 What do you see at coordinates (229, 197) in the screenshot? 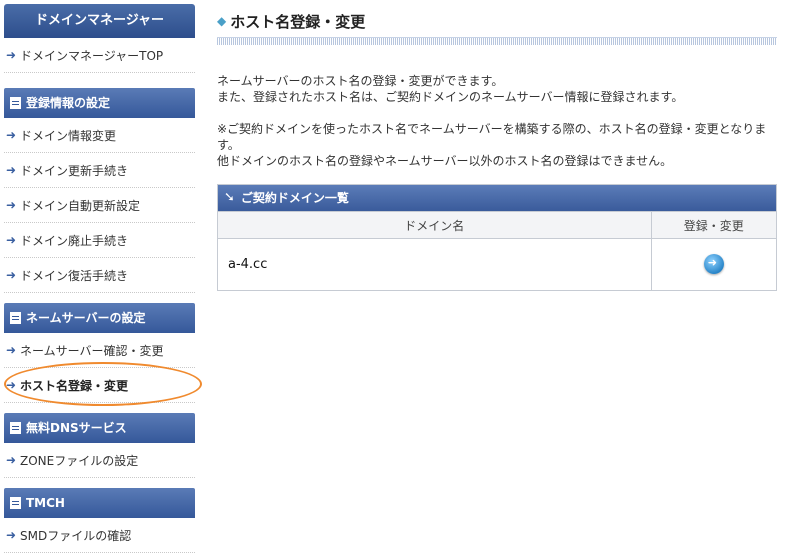
I see `corner-arrow-icon: ➘` at bounding box center [229, 197].